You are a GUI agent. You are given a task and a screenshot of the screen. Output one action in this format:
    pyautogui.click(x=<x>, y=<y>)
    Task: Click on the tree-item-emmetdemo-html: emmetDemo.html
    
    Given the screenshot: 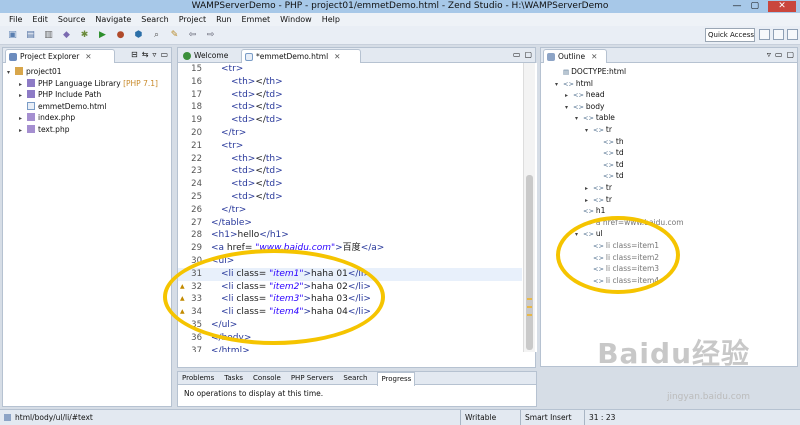 What is the action you would take?
    pyautogui.click(x=87, y=107)
    